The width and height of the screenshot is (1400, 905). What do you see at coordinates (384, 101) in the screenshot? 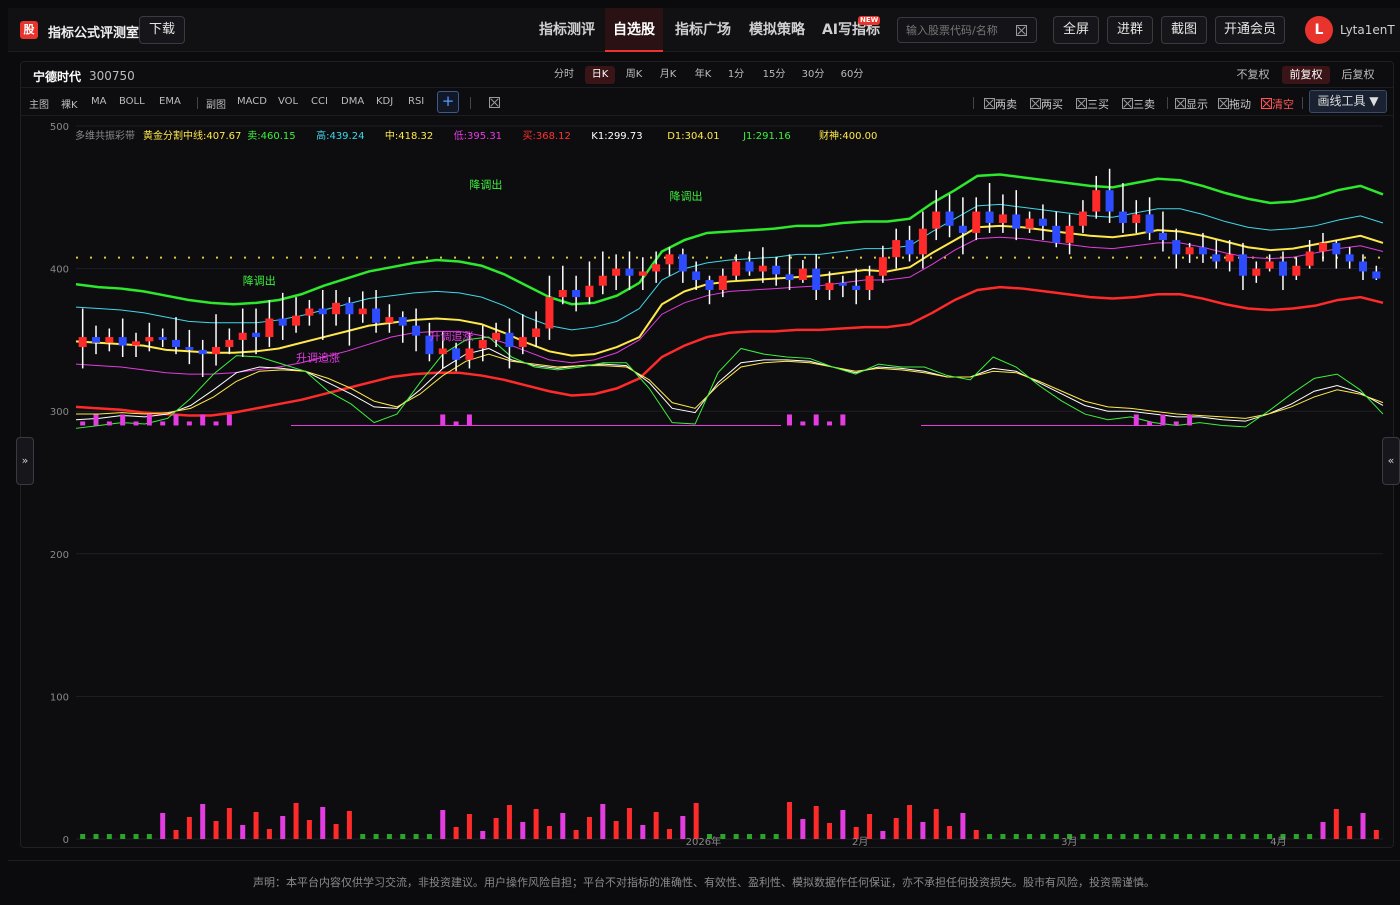
I see `sub-tab-kdj: KDJ` at bounding box center [384, 101].